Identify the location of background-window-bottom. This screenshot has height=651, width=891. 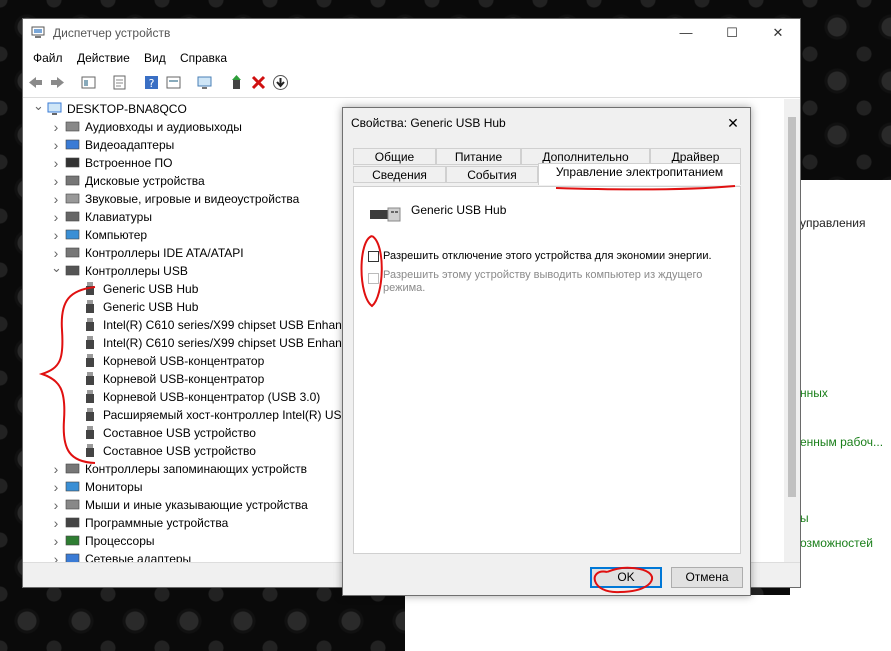
(648, 623).